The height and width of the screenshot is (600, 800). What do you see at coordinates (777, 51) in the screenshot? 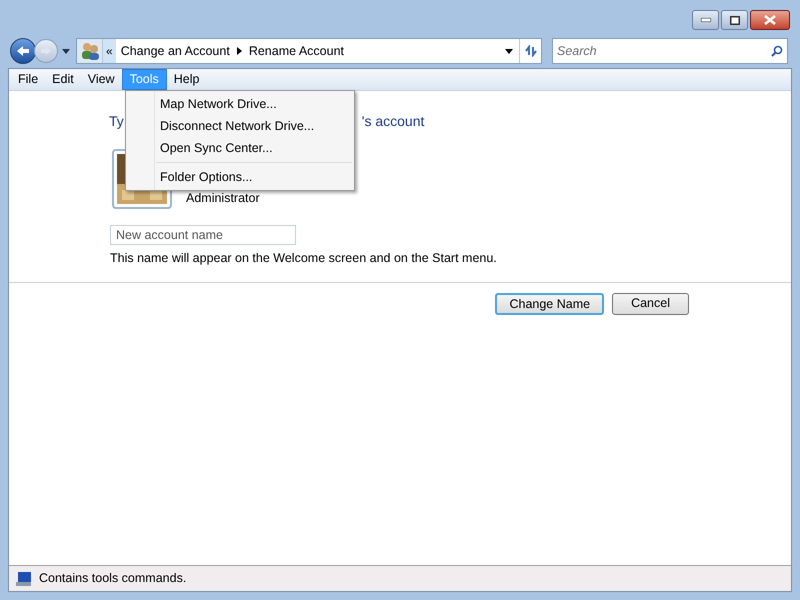
I see `search-icon` at bounding box center [777, 51].